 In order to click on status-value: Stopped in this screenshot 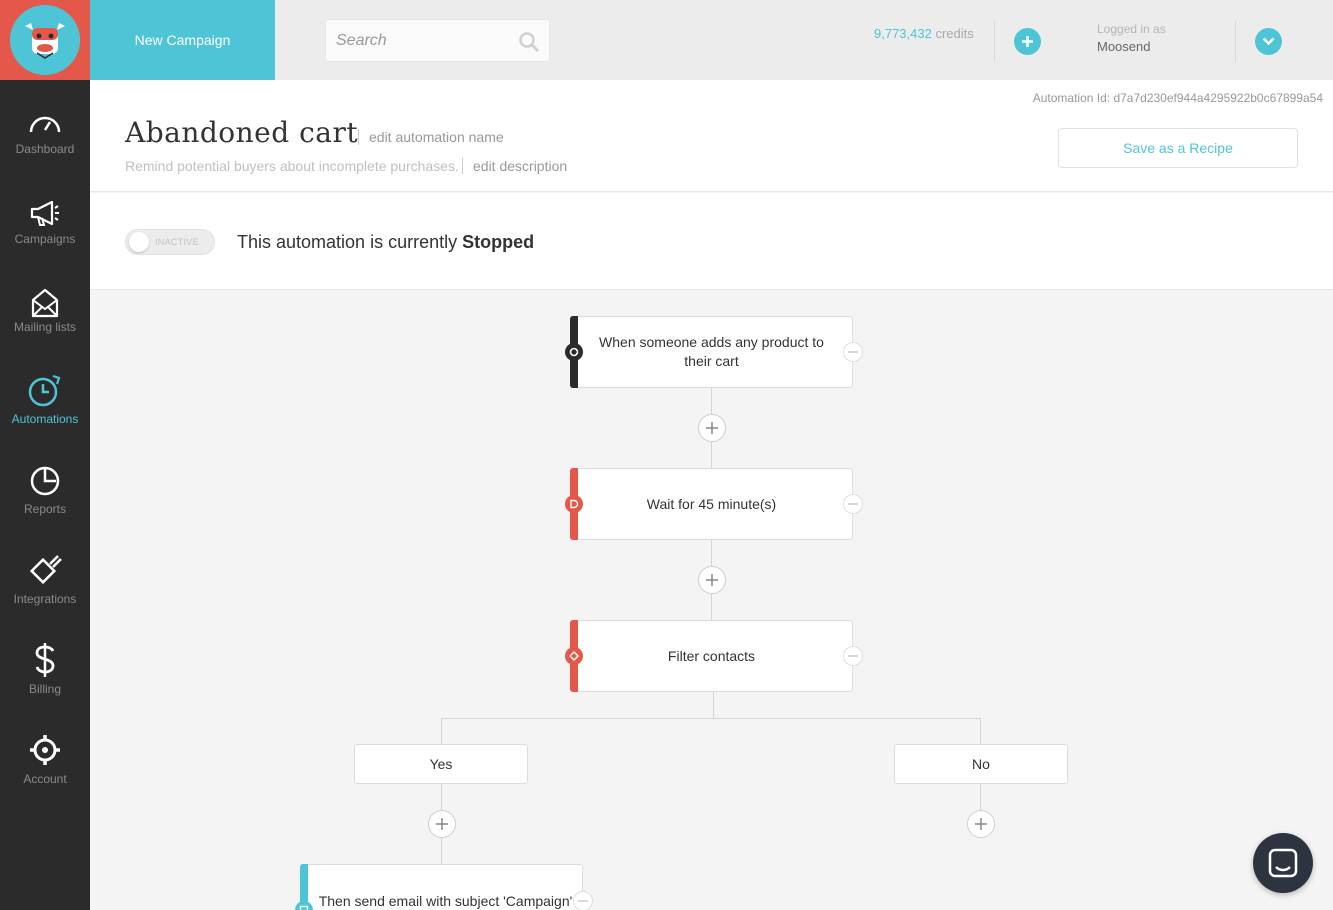, I will do `click(498, 242)`.